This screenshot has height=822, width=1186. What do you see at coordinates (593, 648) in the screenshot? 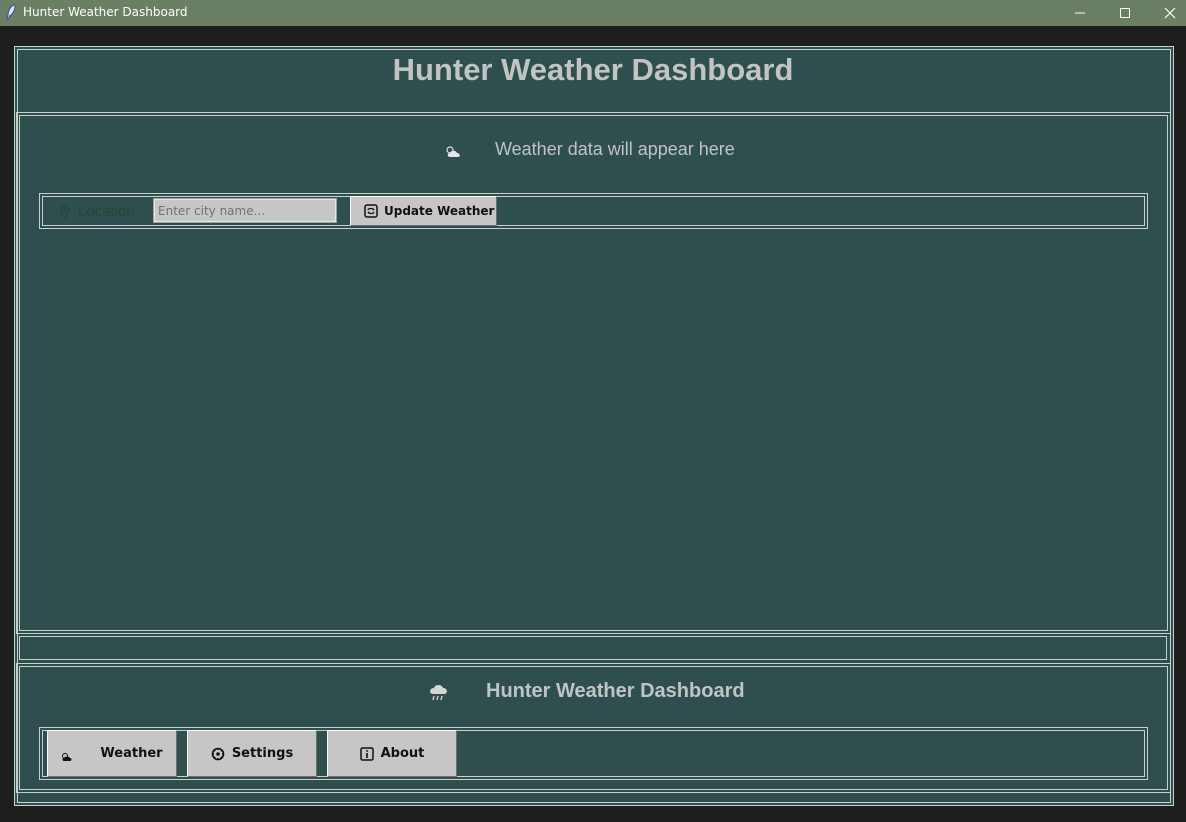
I see `separator-strip` at bounding box center [593, 648].